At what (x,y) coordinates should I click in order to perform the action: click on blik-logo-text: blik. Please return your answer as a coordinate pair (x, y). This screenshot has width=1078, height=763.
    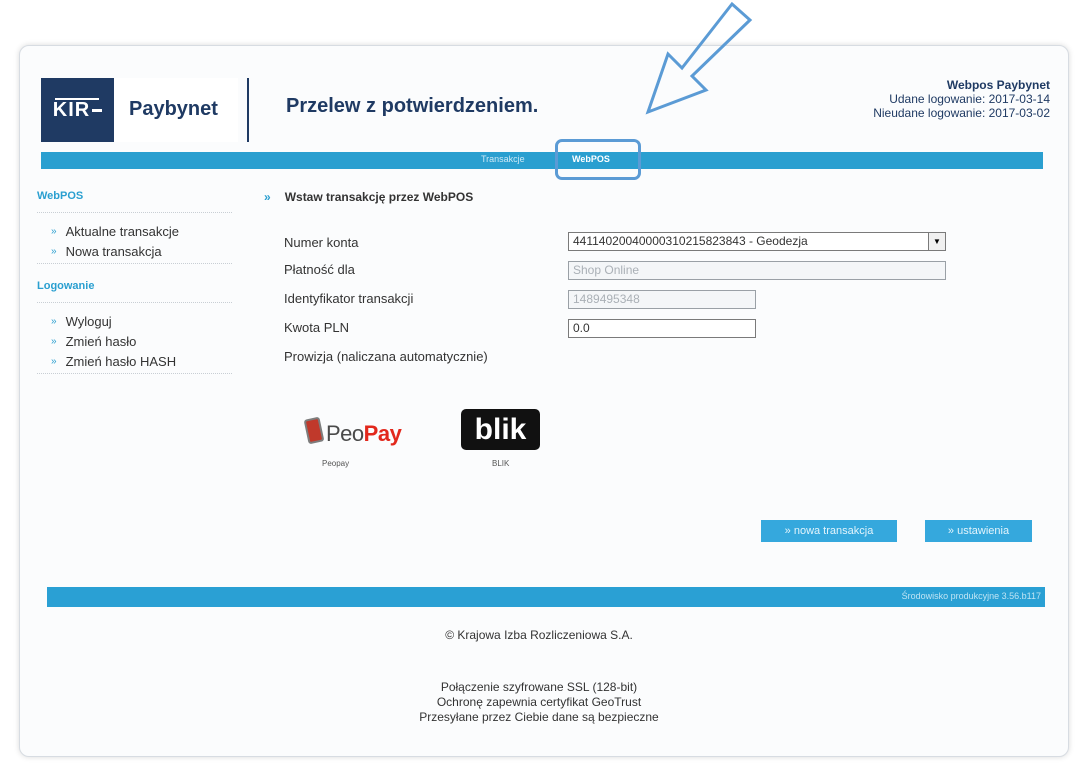
    Looking at the image, I should click on (500, 429).